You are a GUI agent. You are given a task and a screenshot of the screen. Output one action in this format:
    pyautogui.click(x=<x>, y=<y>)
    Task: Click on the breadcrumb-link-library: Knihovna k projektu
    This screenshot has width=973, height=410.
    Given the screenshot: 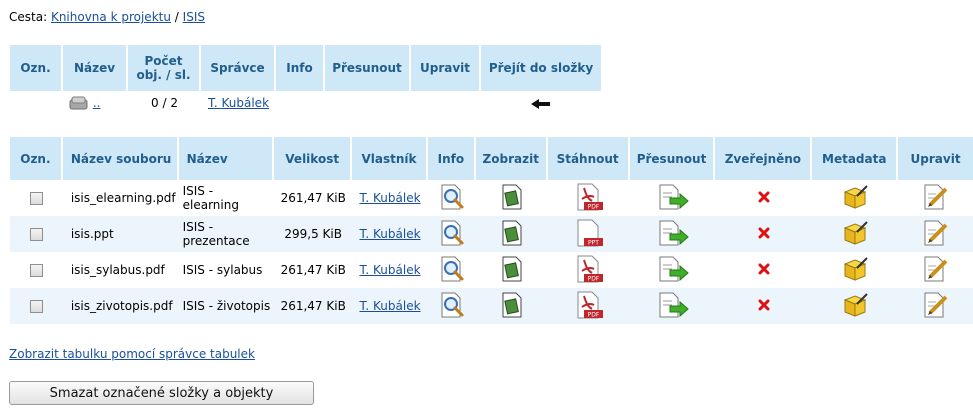 What is the action you would take?
    pyautogui.click(x=111, y=17)
    